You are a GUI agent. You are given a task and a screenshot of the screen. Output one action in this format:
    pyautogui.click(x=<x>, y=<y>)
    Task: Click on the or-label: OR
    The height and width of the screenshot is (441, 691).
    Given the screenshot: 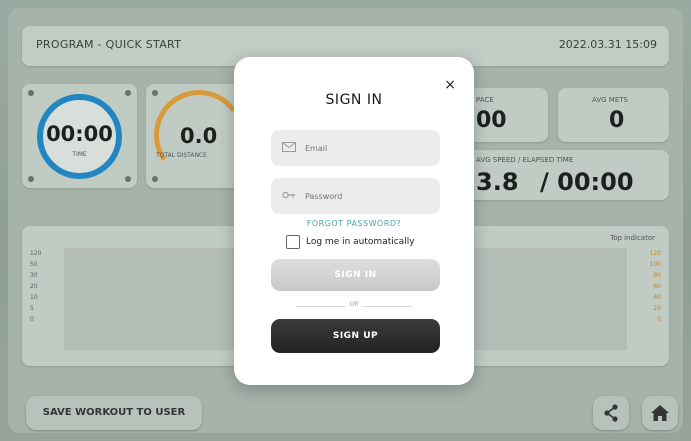 What is the action you would take?
    pyautogui.click(x=354, y=304)
    